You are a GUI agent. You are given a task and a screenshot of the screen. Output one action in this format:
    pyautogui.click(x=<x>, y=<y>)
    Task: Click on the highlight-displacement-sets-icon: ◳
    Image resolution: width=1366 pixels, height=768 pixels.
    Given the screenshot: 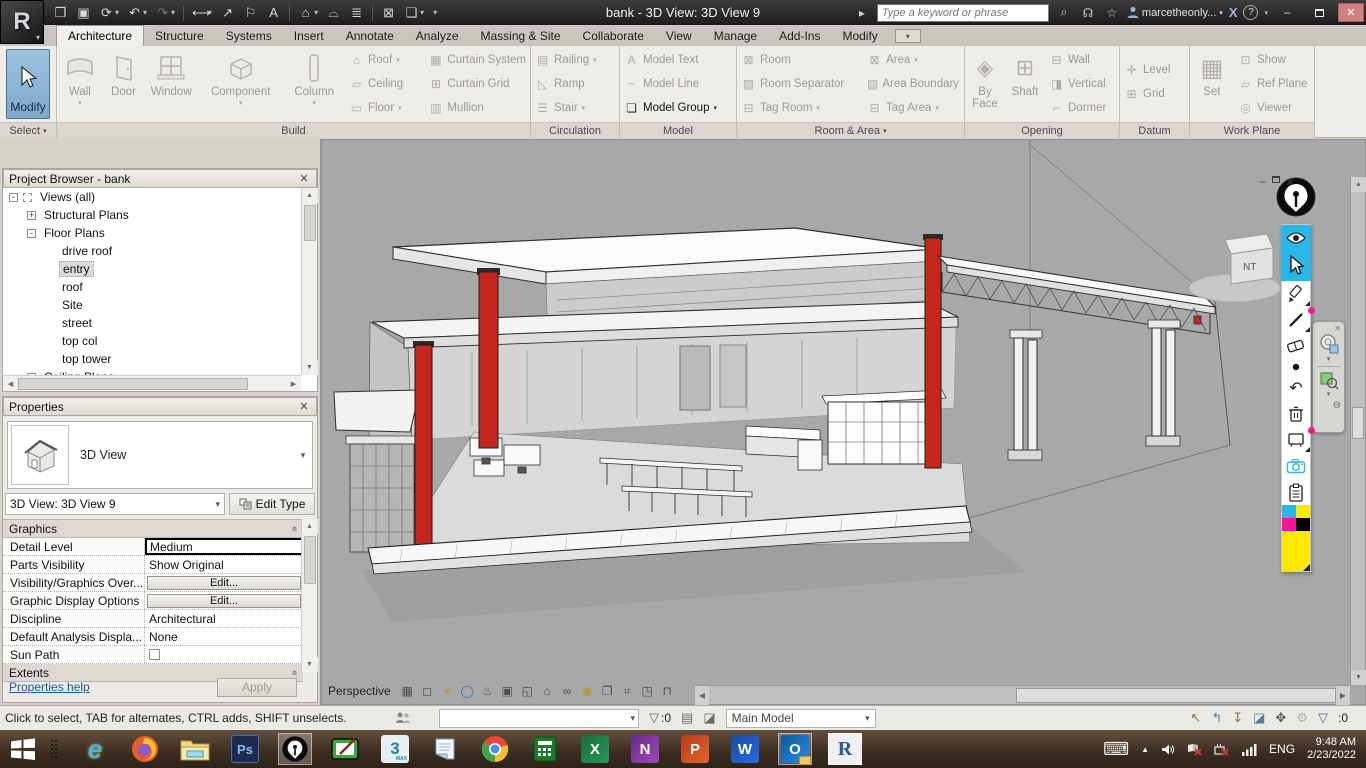 What is the action you would take?
    pyautogui.click(x=647, y=691)
    